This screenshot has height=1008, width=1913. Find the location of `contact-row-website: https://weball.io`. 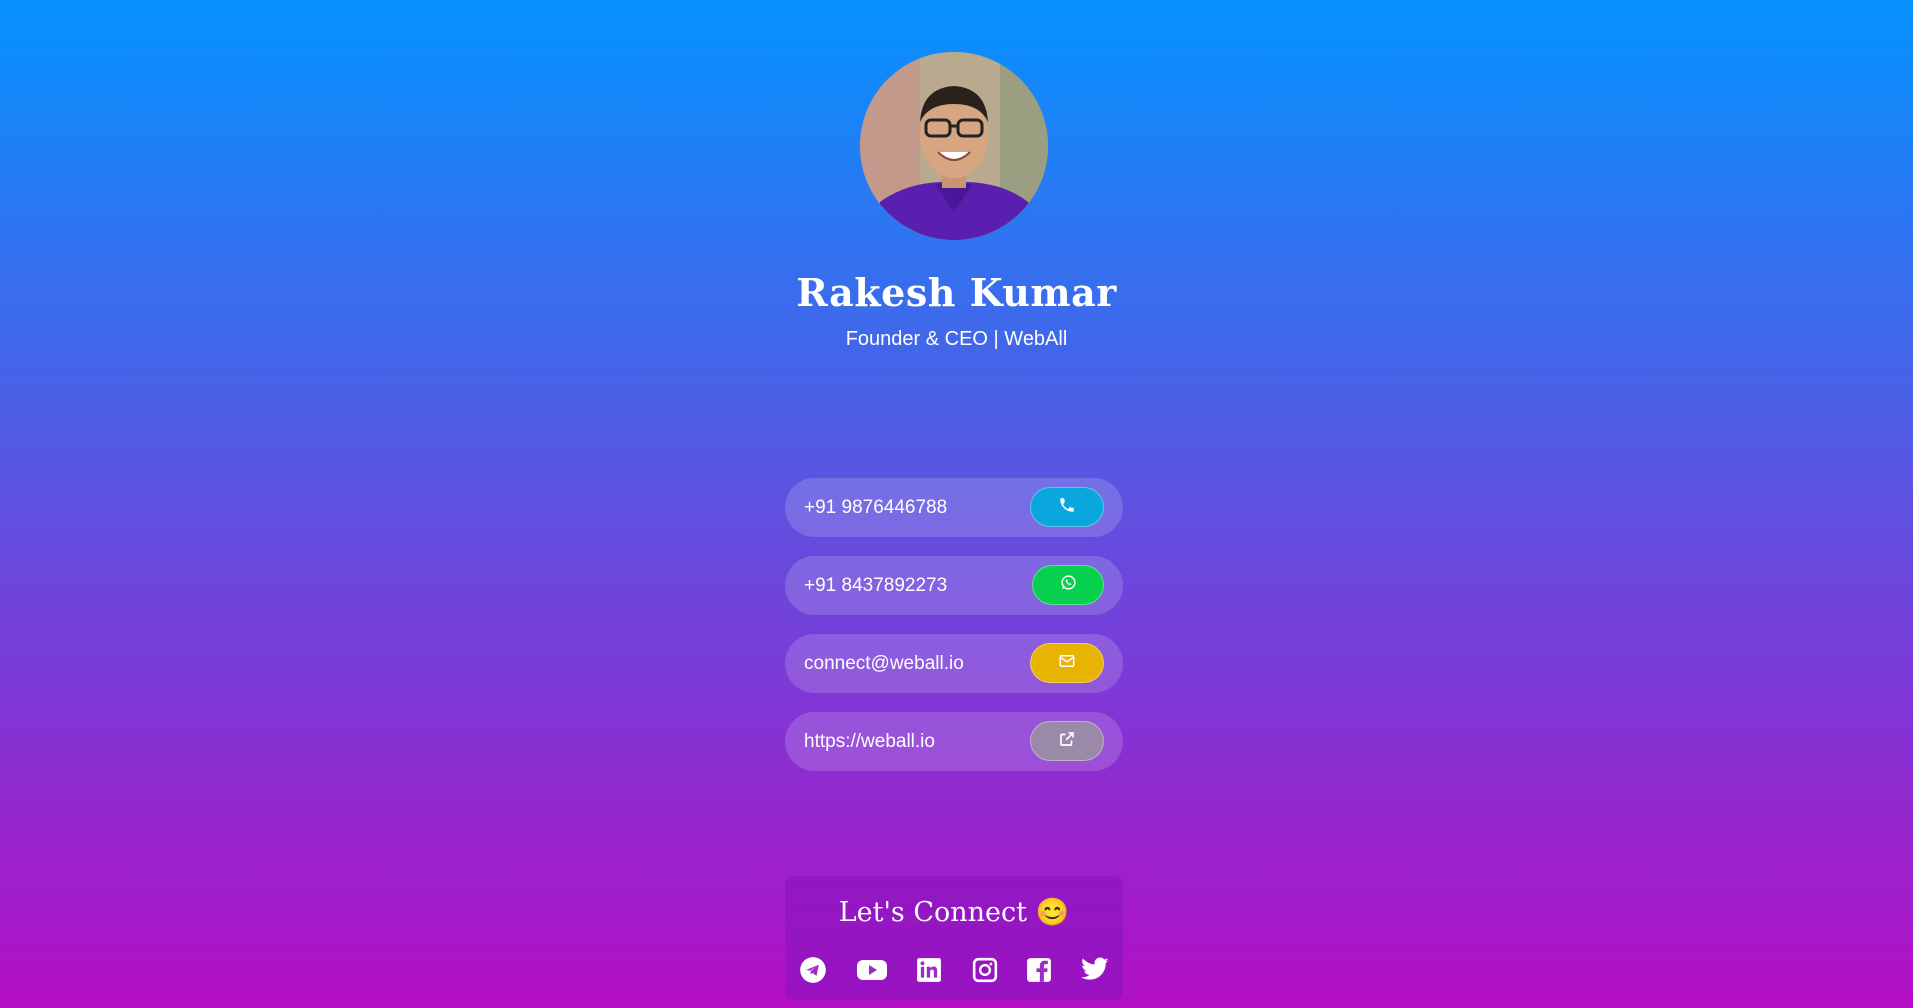

contact-row-website: https://weball.io is located at coordinates (954, 741).